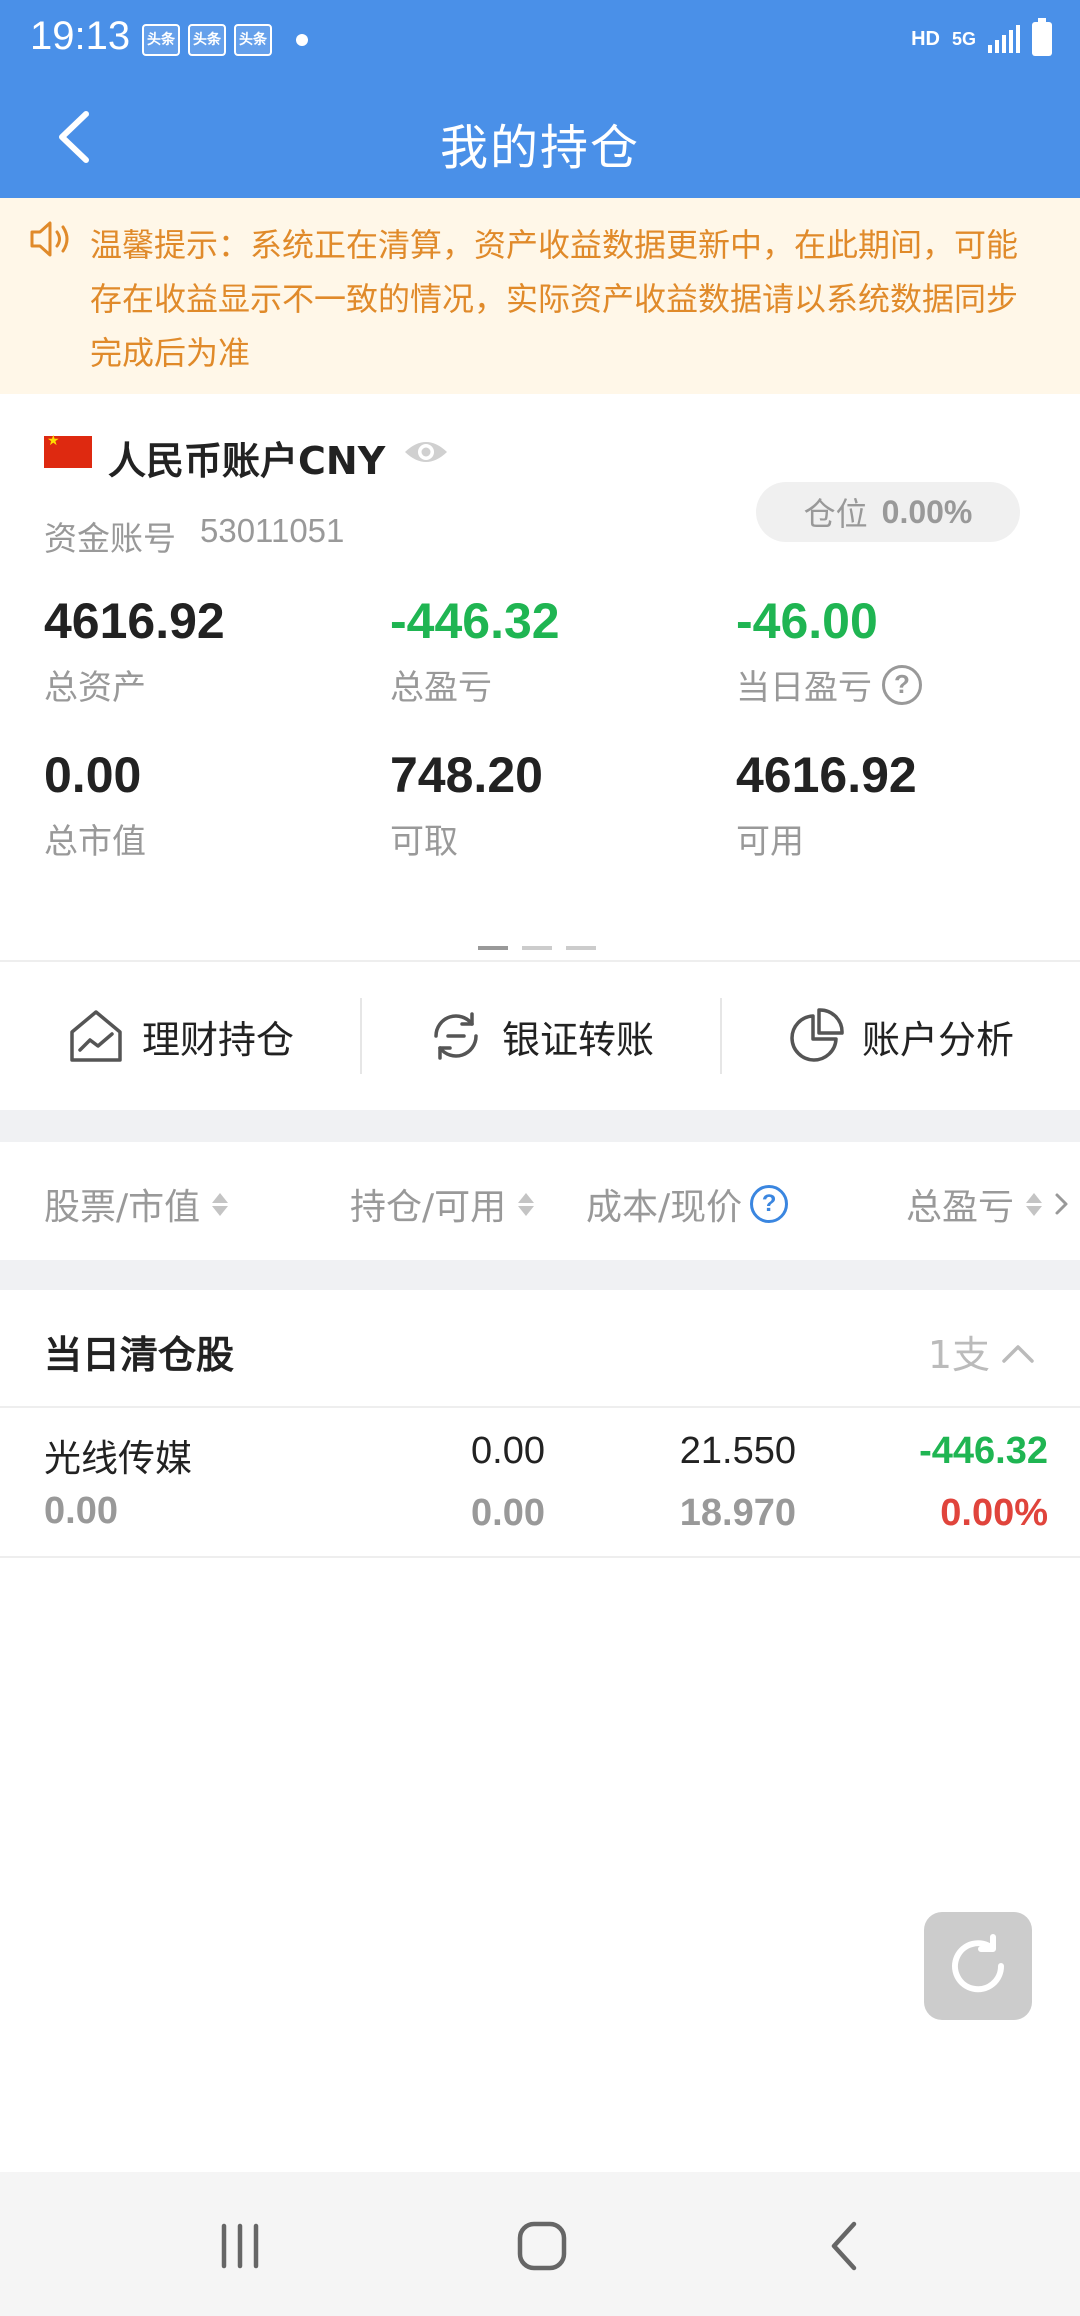  Describe the element at coordinates (68, 450) in the screenshot. I see `china-flag-icon` at that location.